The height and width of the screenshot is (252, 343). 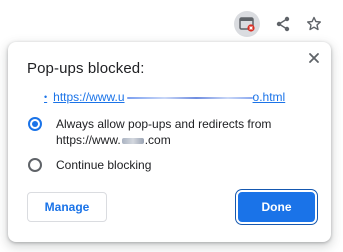 What do you see at coordinates (35, 124) in the screenshot?
I see `always-allow-radio` at bounding box center [35, 124].